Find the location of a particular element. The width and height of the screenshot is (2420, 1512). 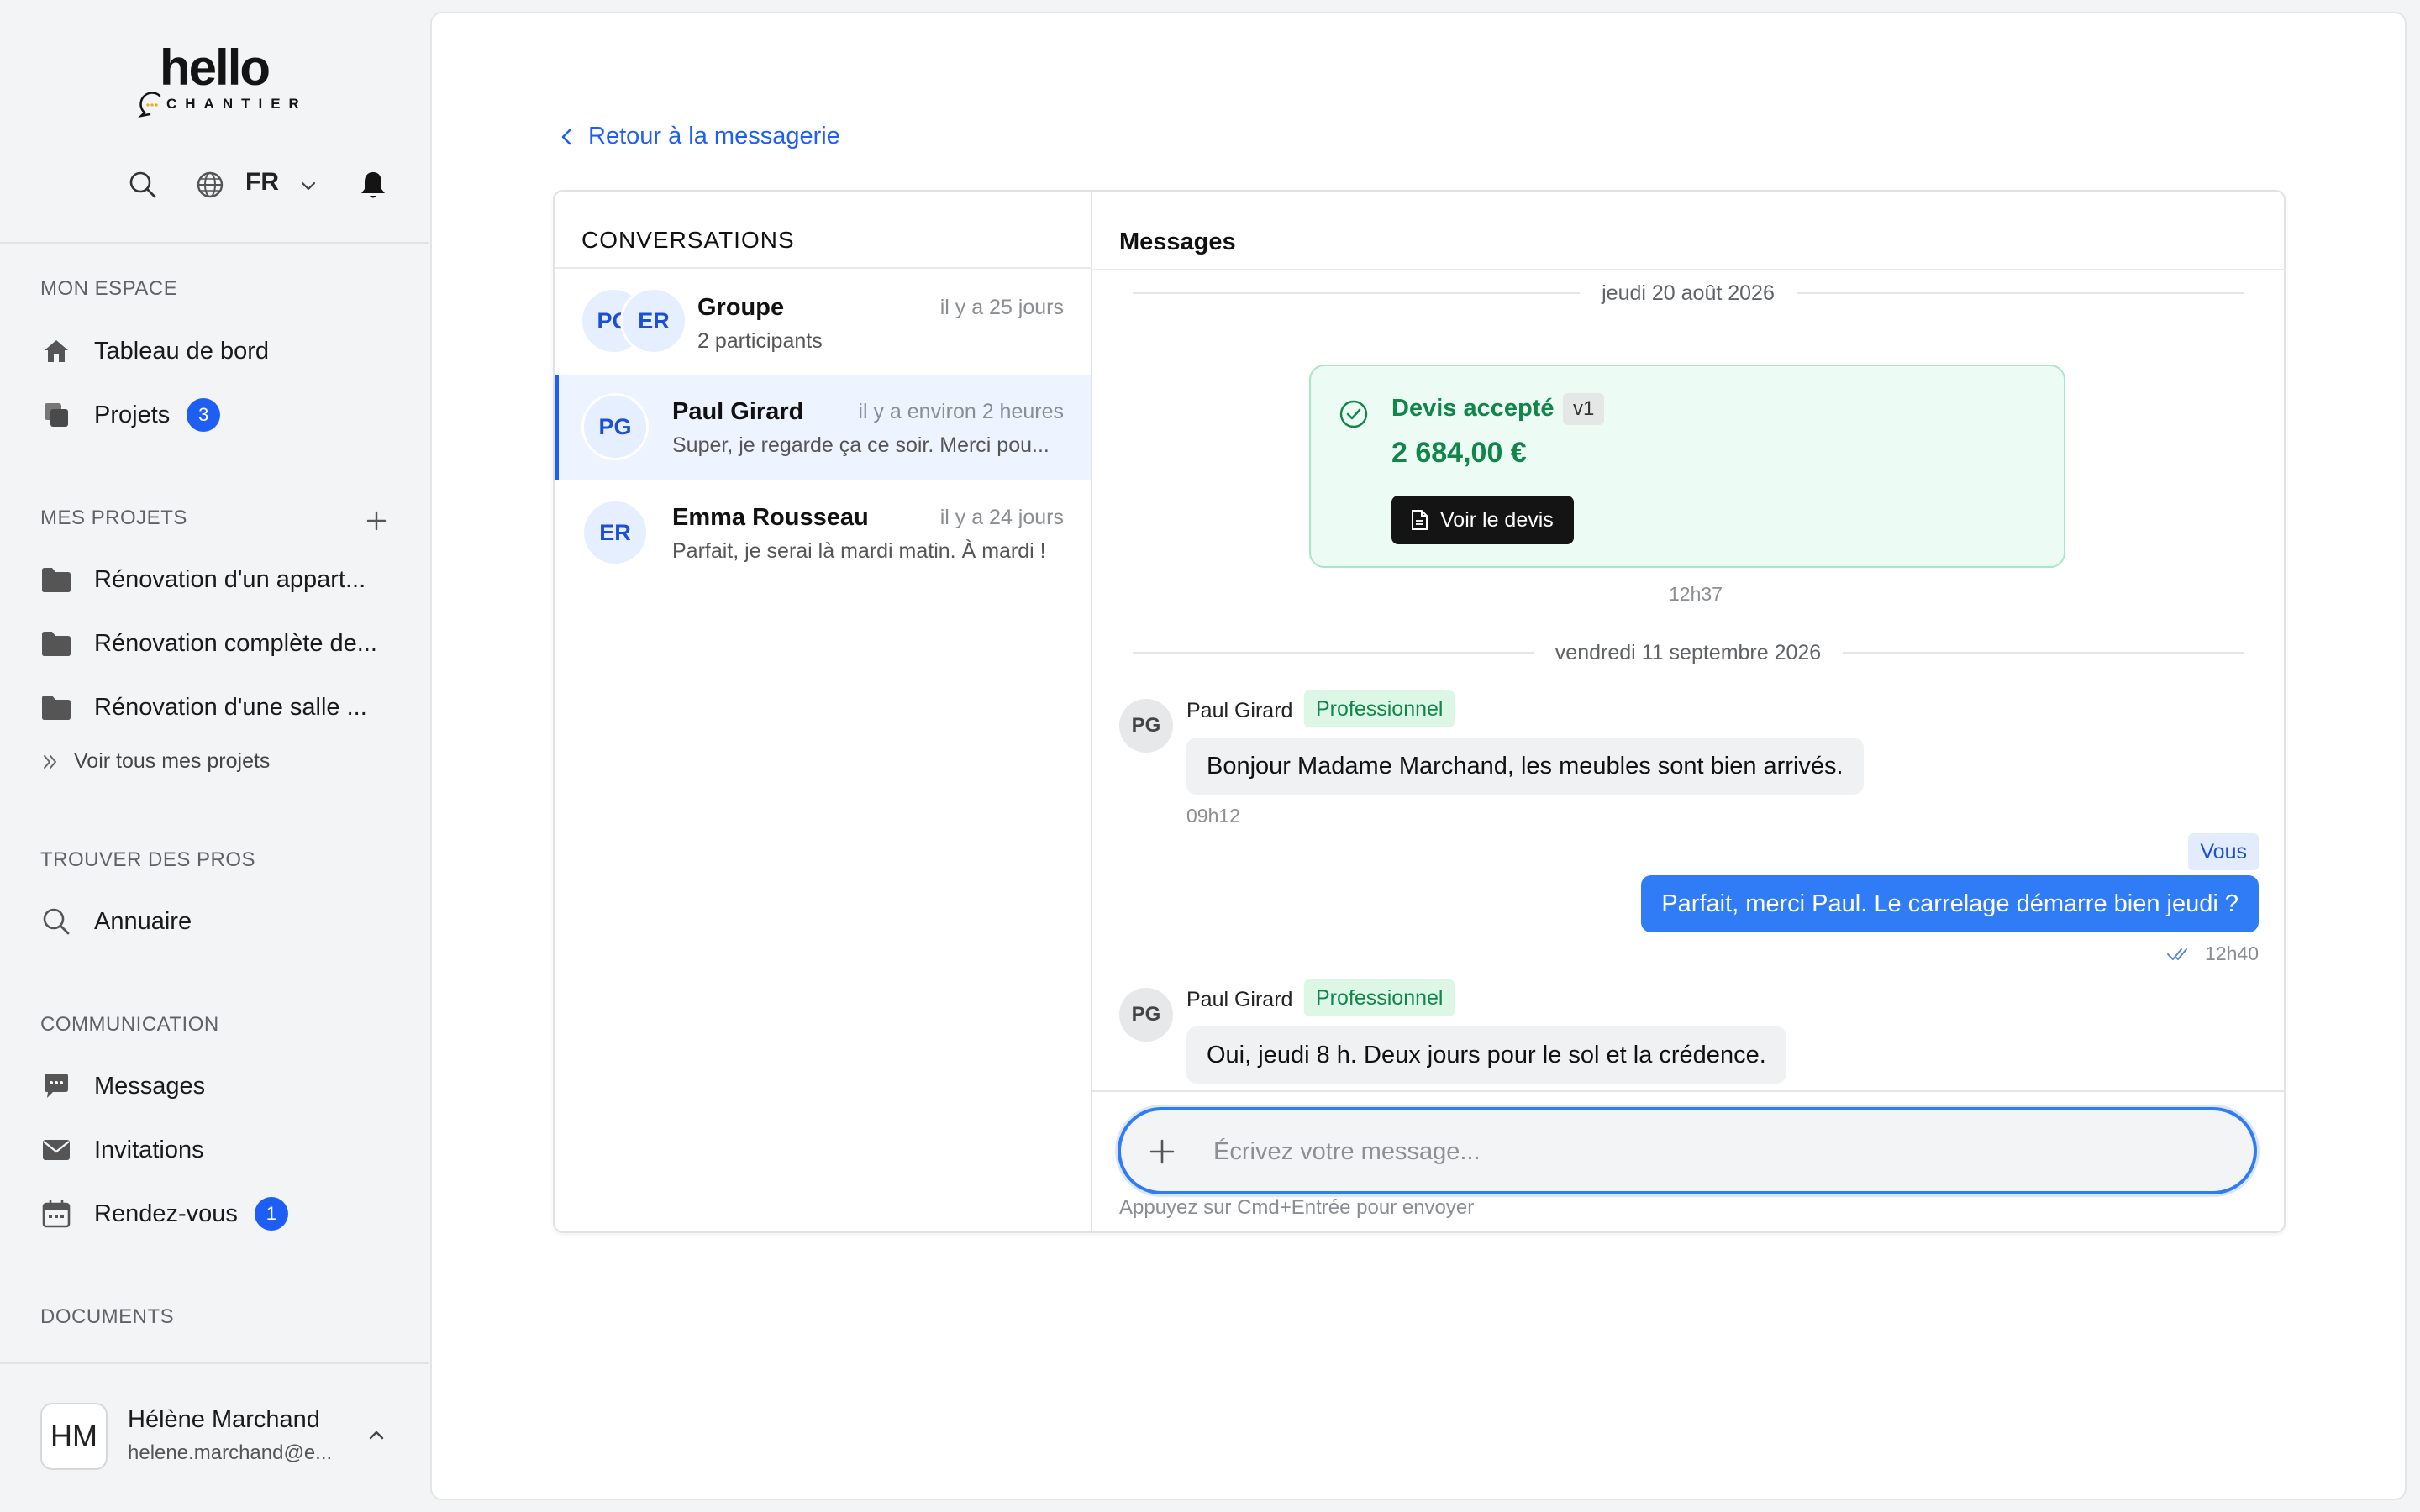

sidebar-item-messages: Messages is located at coordinates (123, 1086).